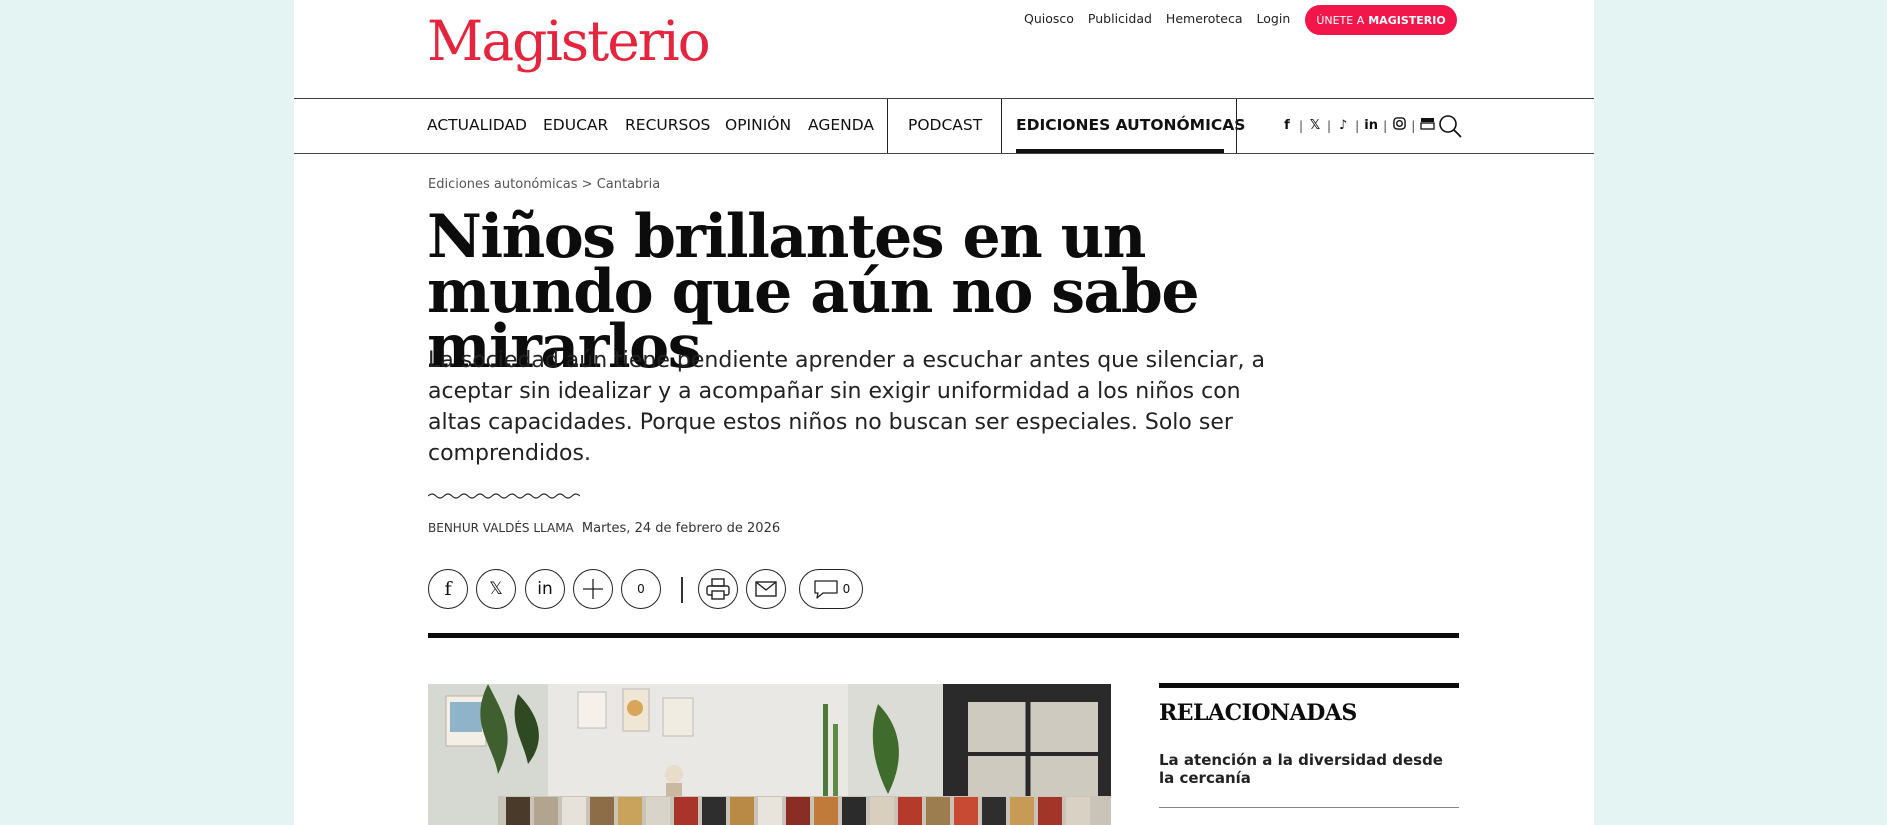  I want to click on comments-button: 0, so click(831, 589).